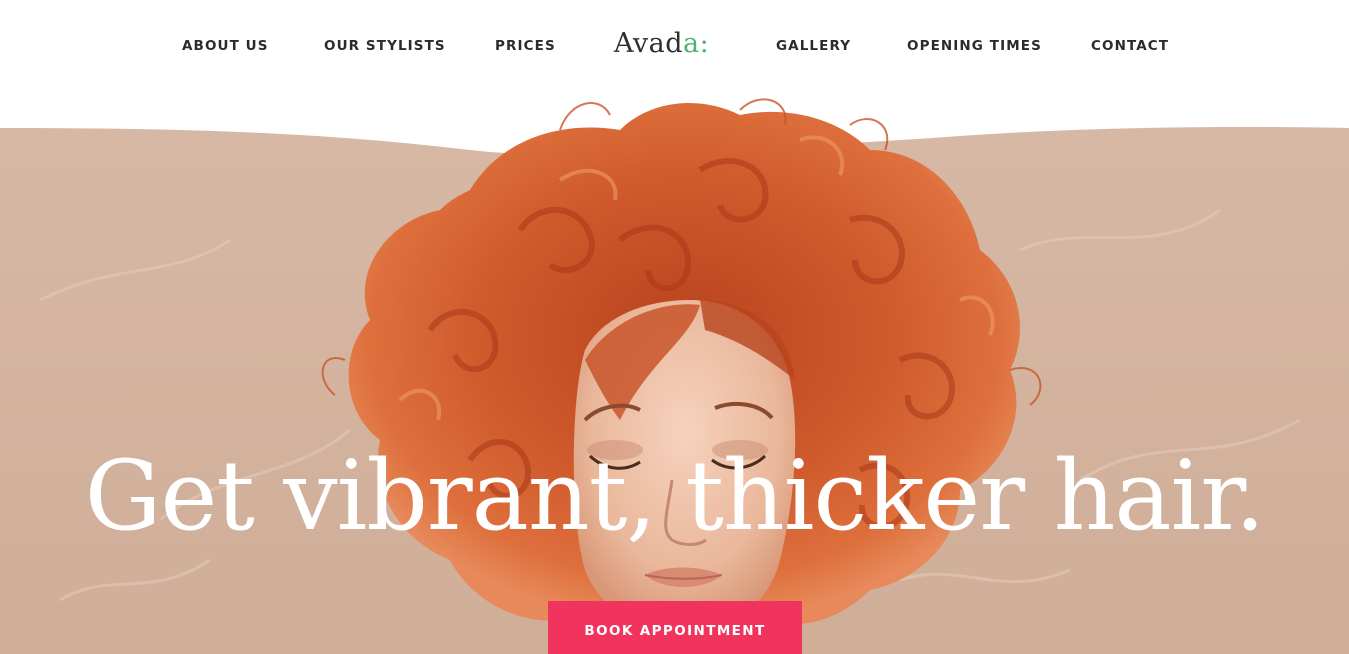 This screenshot has width=1349, height=654. What do you see at coordinates (974, 46) in the screenshot?
I see `nav-opening-times: OPENING TIMES` at bounding box center [974, 46].